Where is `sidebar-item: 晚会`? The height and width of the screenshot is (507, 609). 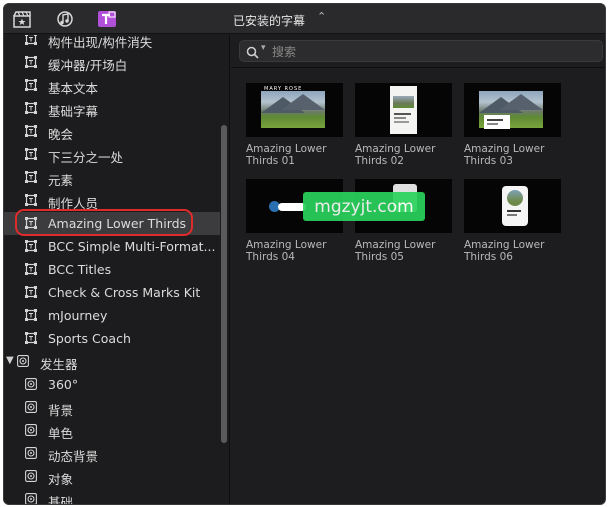
sidebar-item: 晚会 is located at coordinates (112, 131).